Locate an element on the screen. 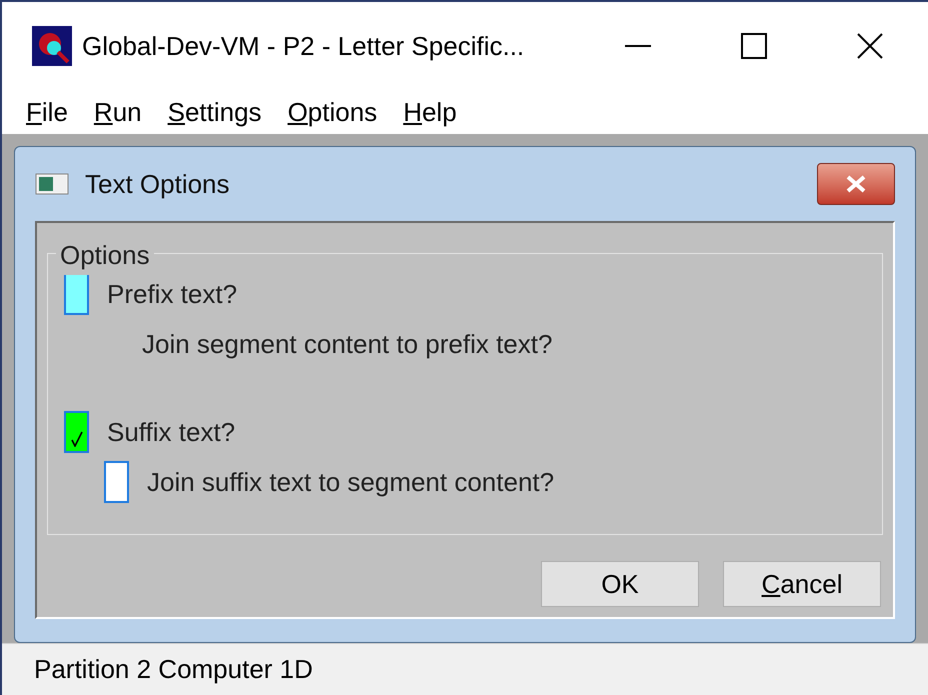 The width and height of the screenshot is (928, 695). check-icon is located at coordinates (76, 439).